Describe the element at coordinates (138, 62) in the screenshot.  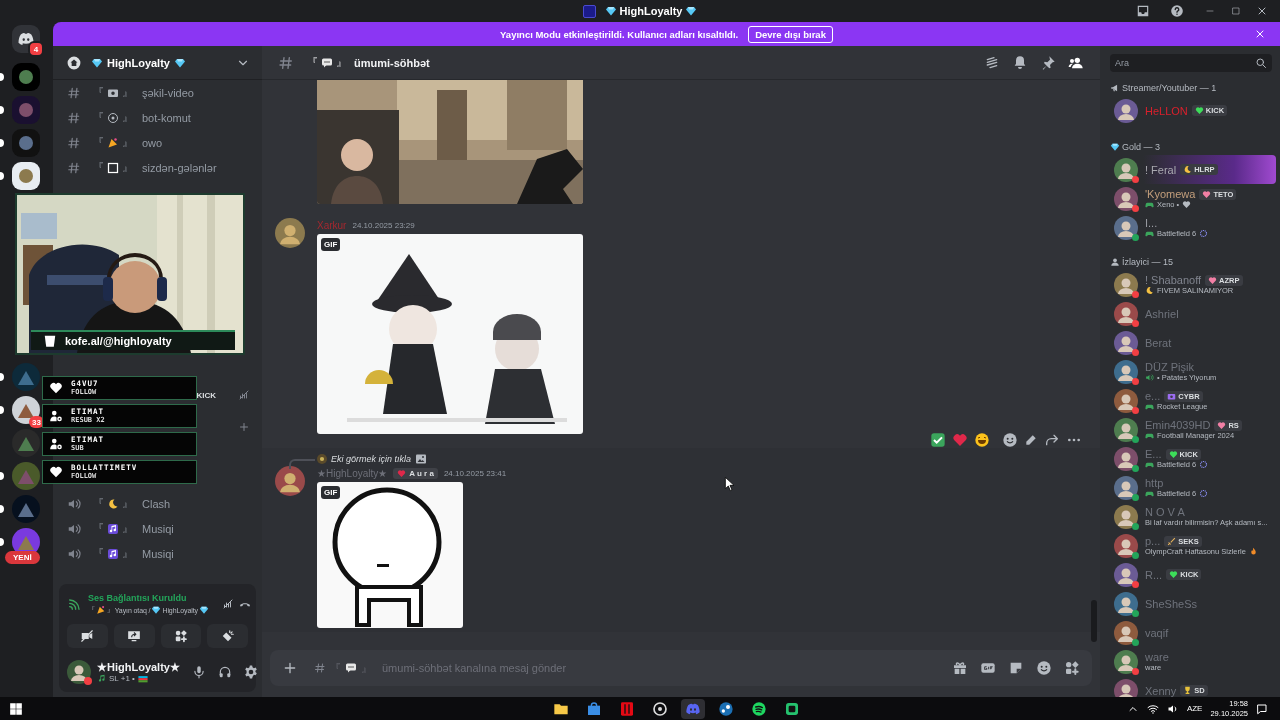
I see `server-name: HighLoyalty` at that location.